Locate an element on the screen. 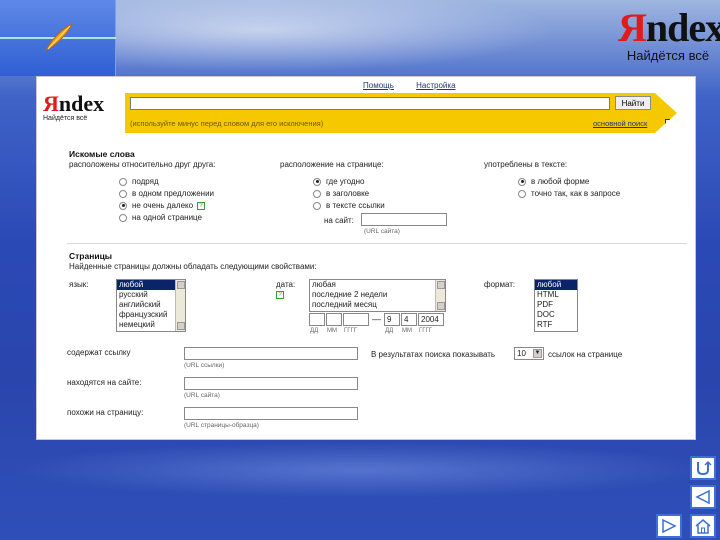 Image resolution: width=720 pixels, height=540 pixels. date-to-month: 4 is located at coordinates (409, 319).